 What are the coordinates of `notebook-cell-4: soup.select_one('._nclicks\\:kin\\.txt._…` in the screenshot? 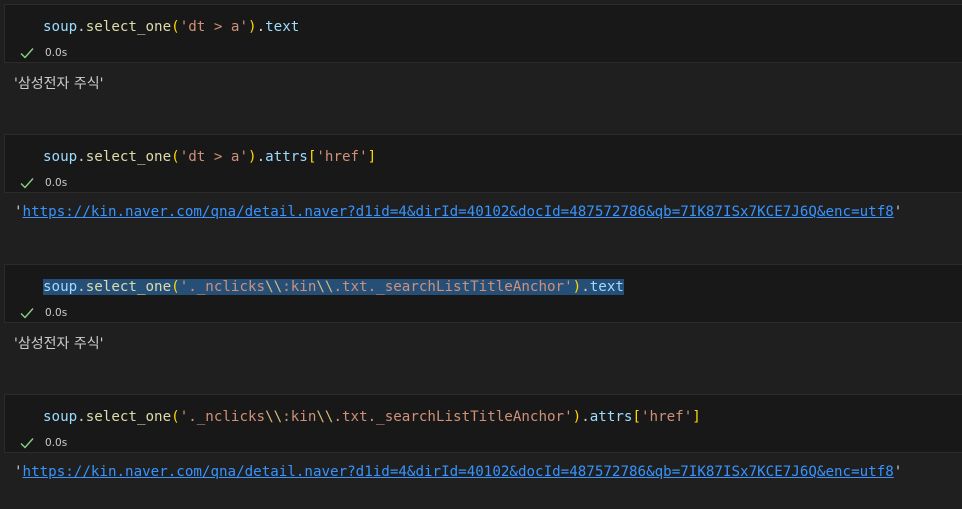 It's located at (483, 423).